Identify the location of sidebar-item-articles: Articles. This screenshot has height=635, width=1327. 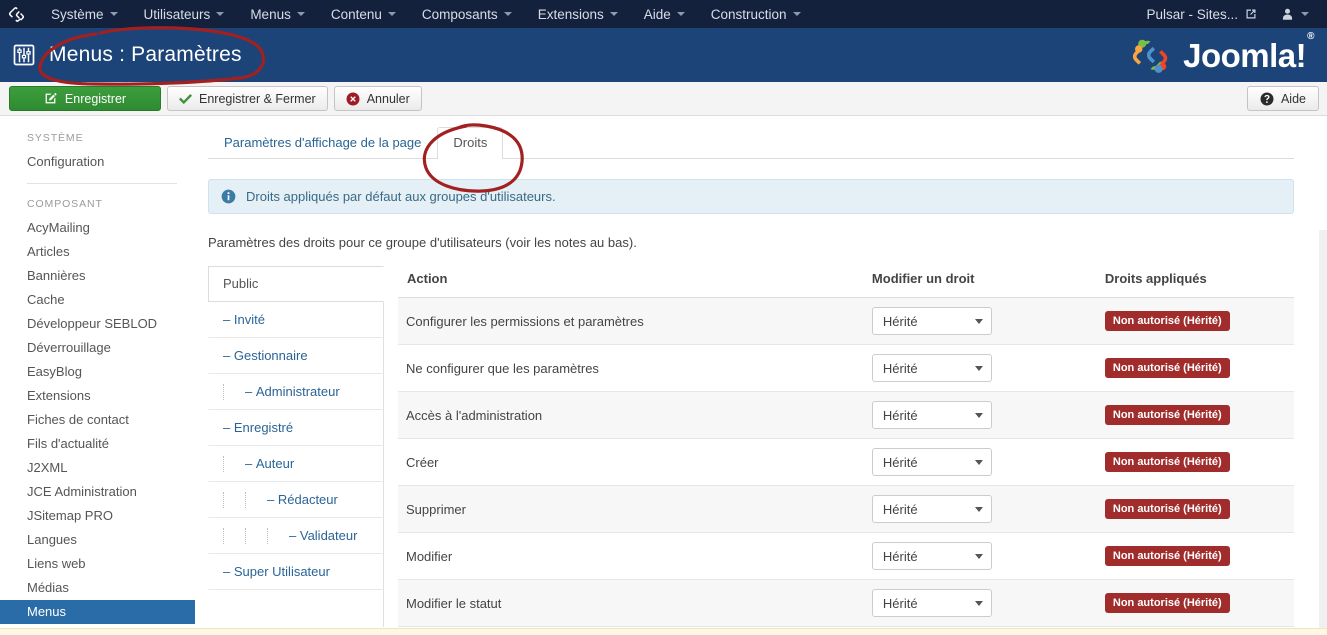
(97, 252).